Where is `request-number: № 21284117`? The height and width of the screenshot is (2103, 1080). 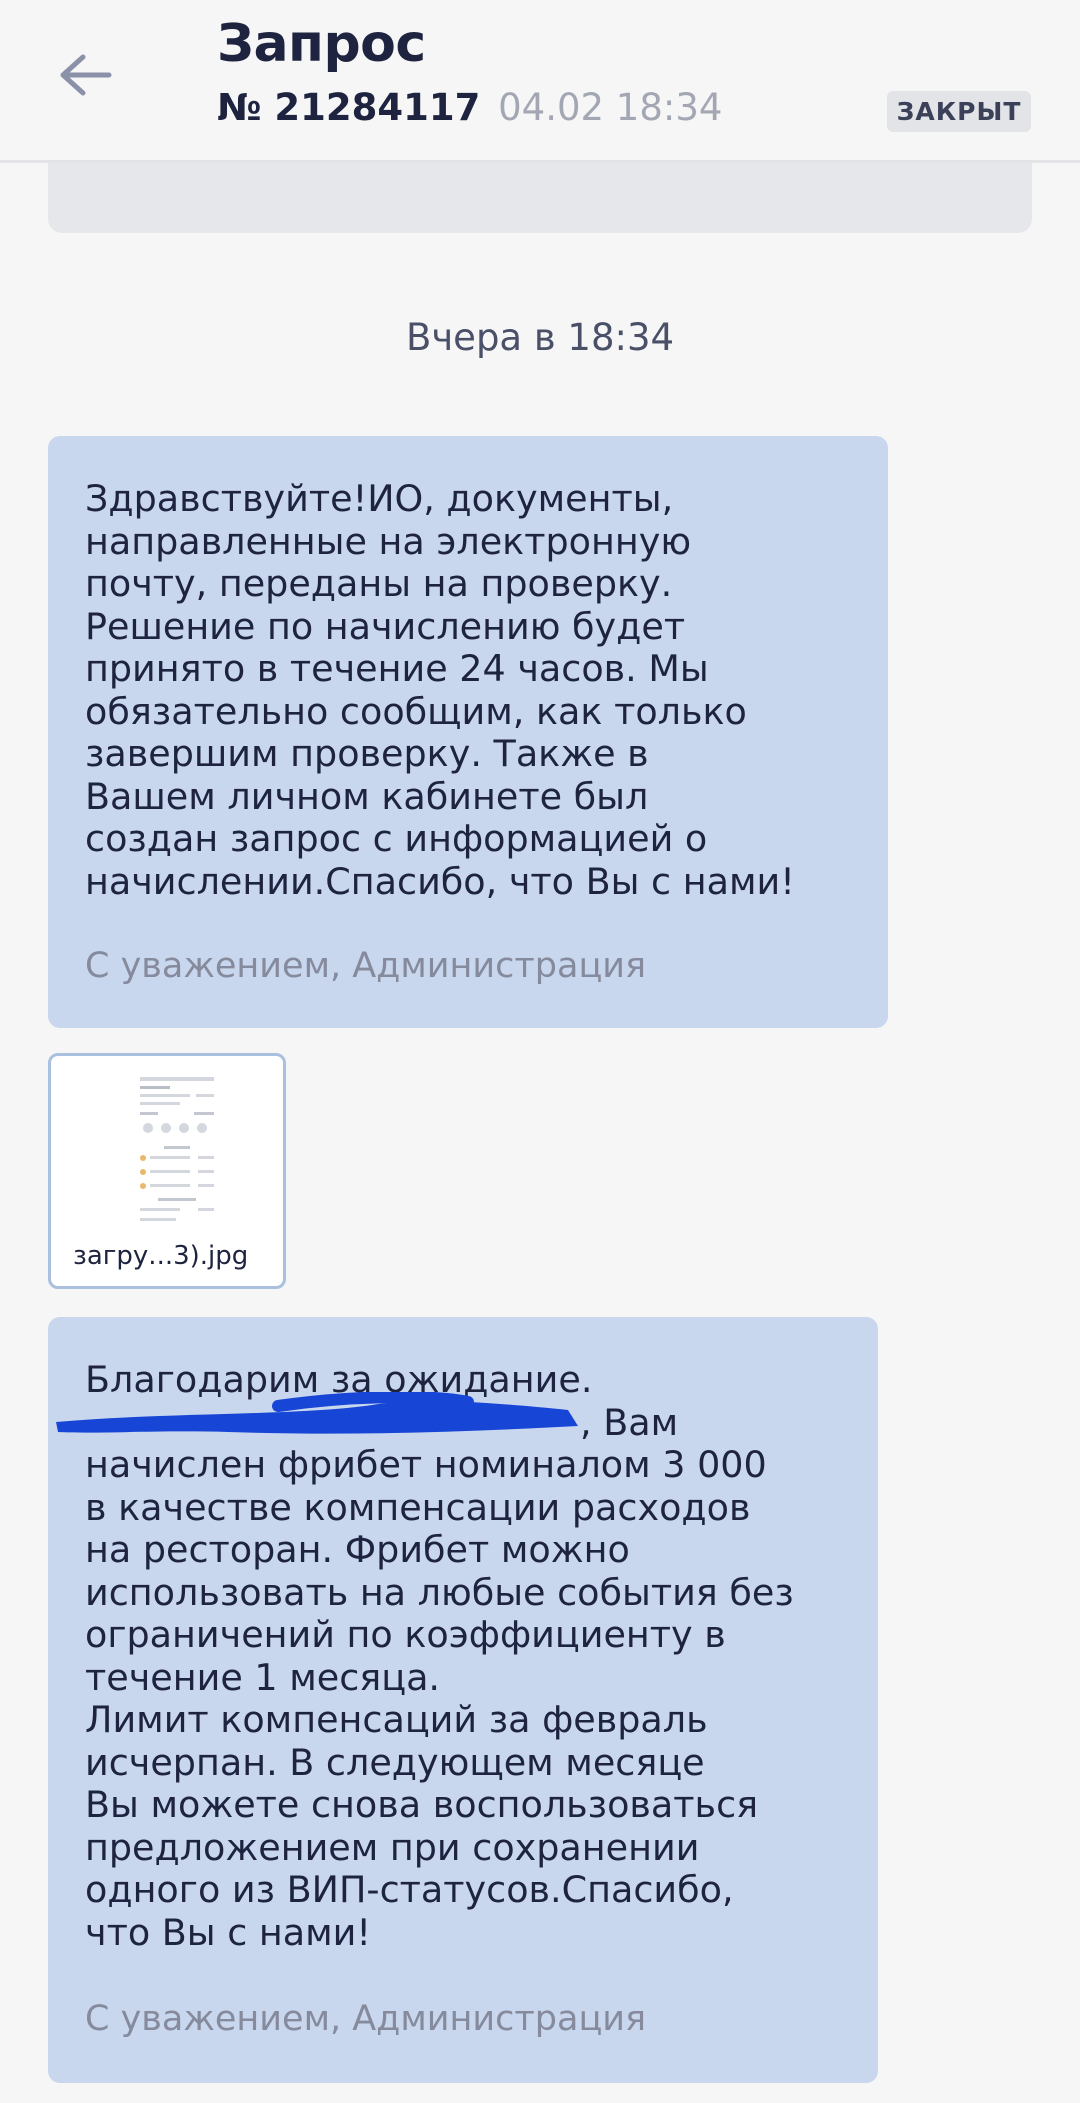 request-number: № 21284117 is located at coordinates (349, 107).